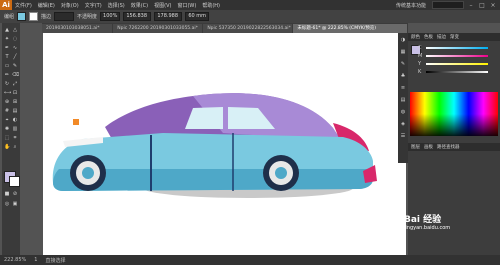  I want to click on slider-m-track, so click(457, 56).